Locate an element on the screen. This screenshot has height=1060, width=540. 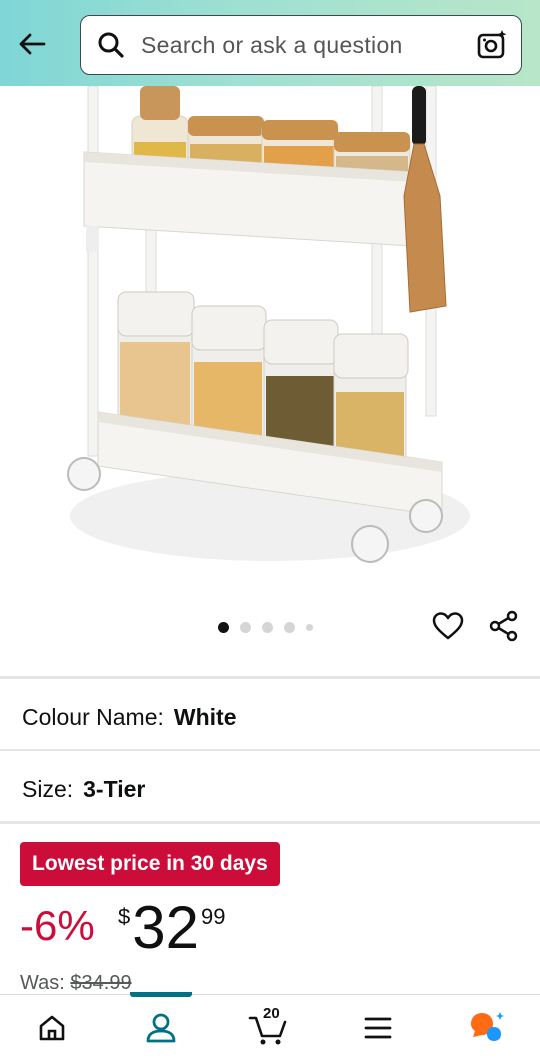
cart-count: 20 is located at coordinates (271, 1013).